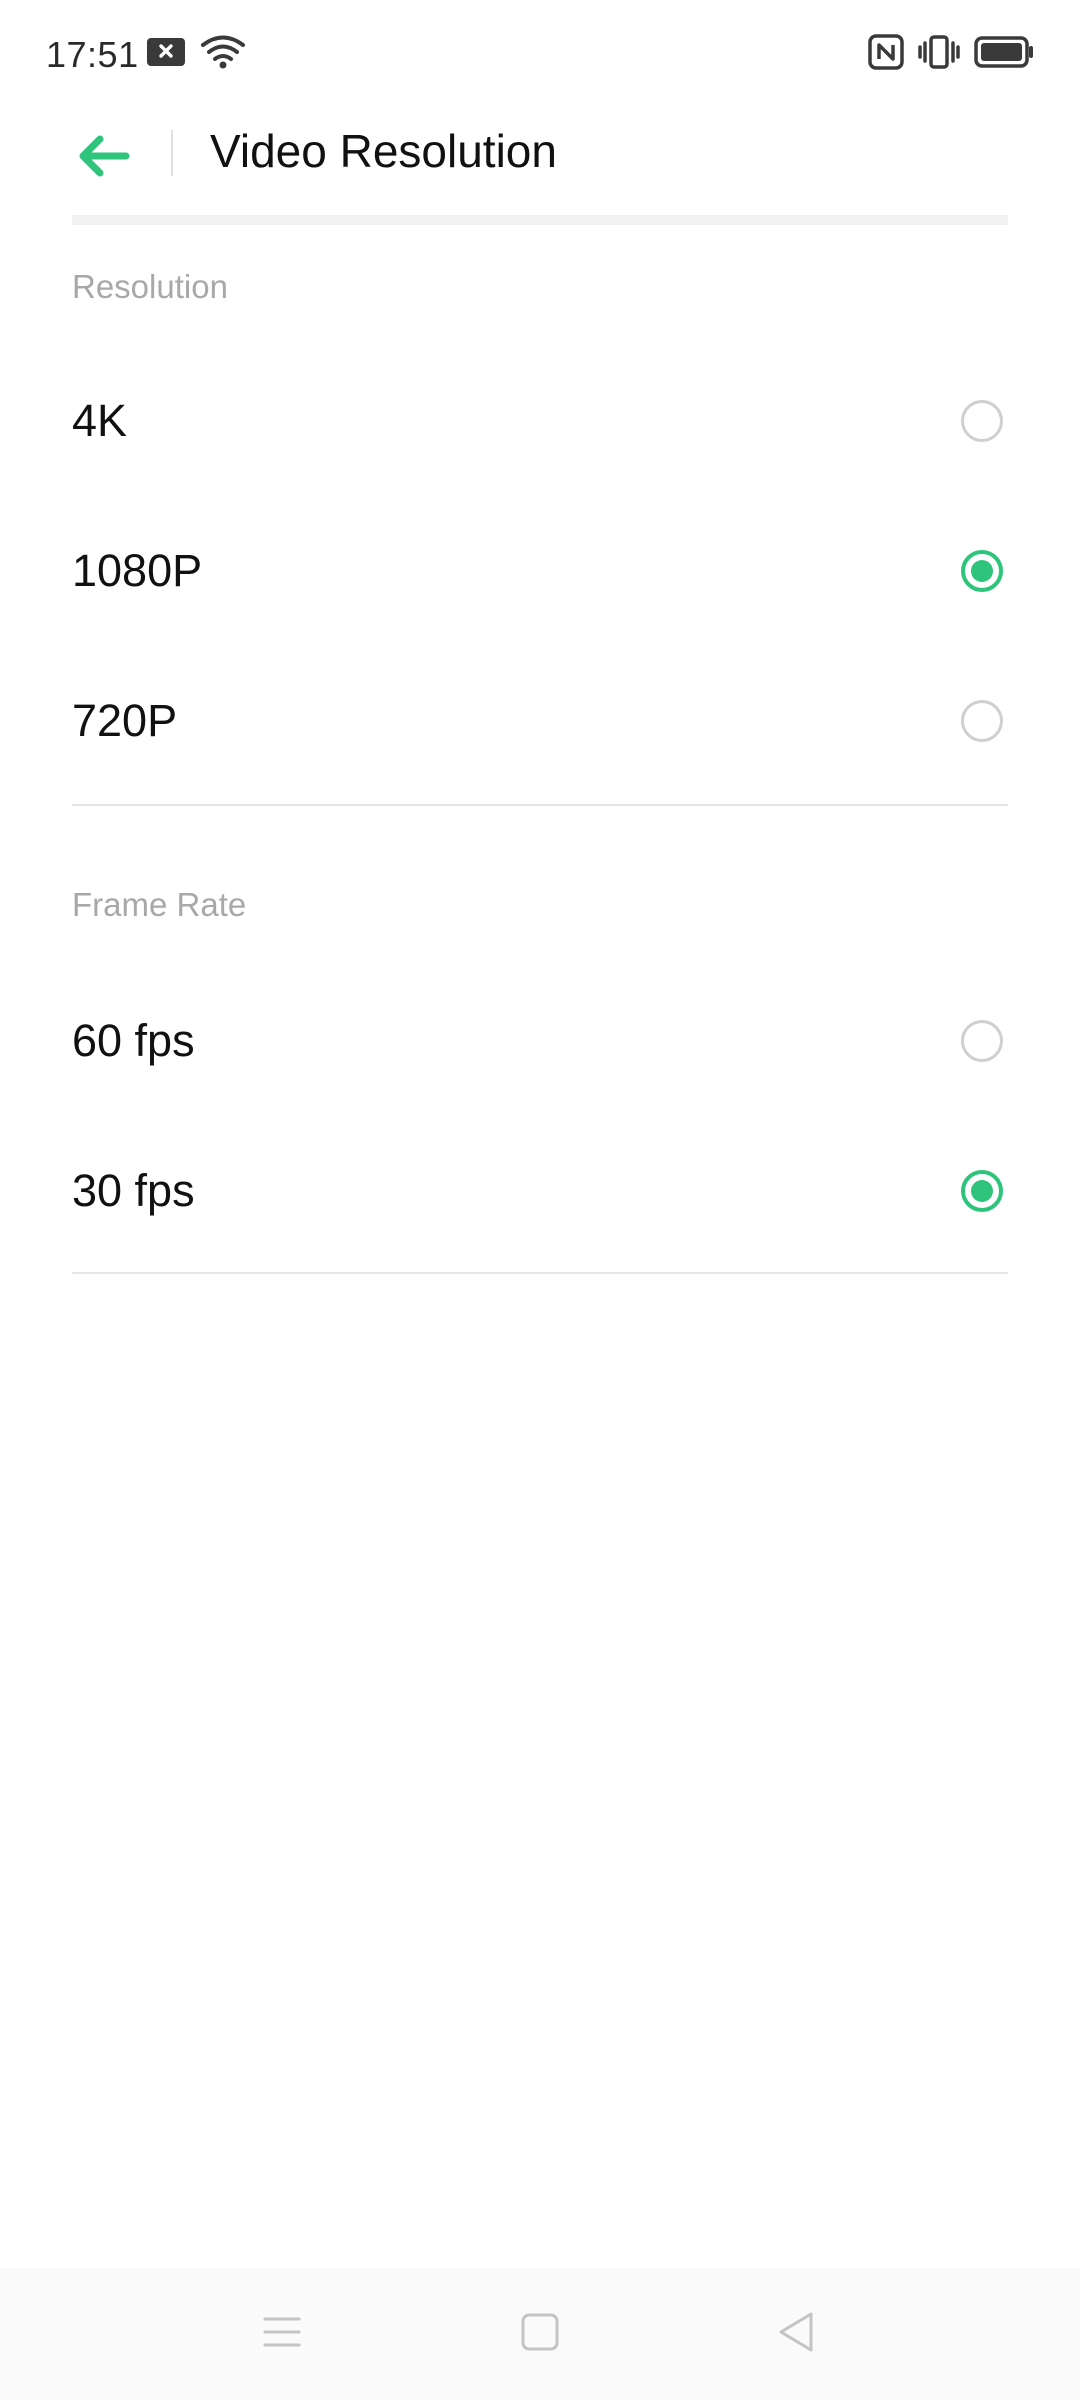  I want to click on app-bar: Video Resolution, so click(540, 164).